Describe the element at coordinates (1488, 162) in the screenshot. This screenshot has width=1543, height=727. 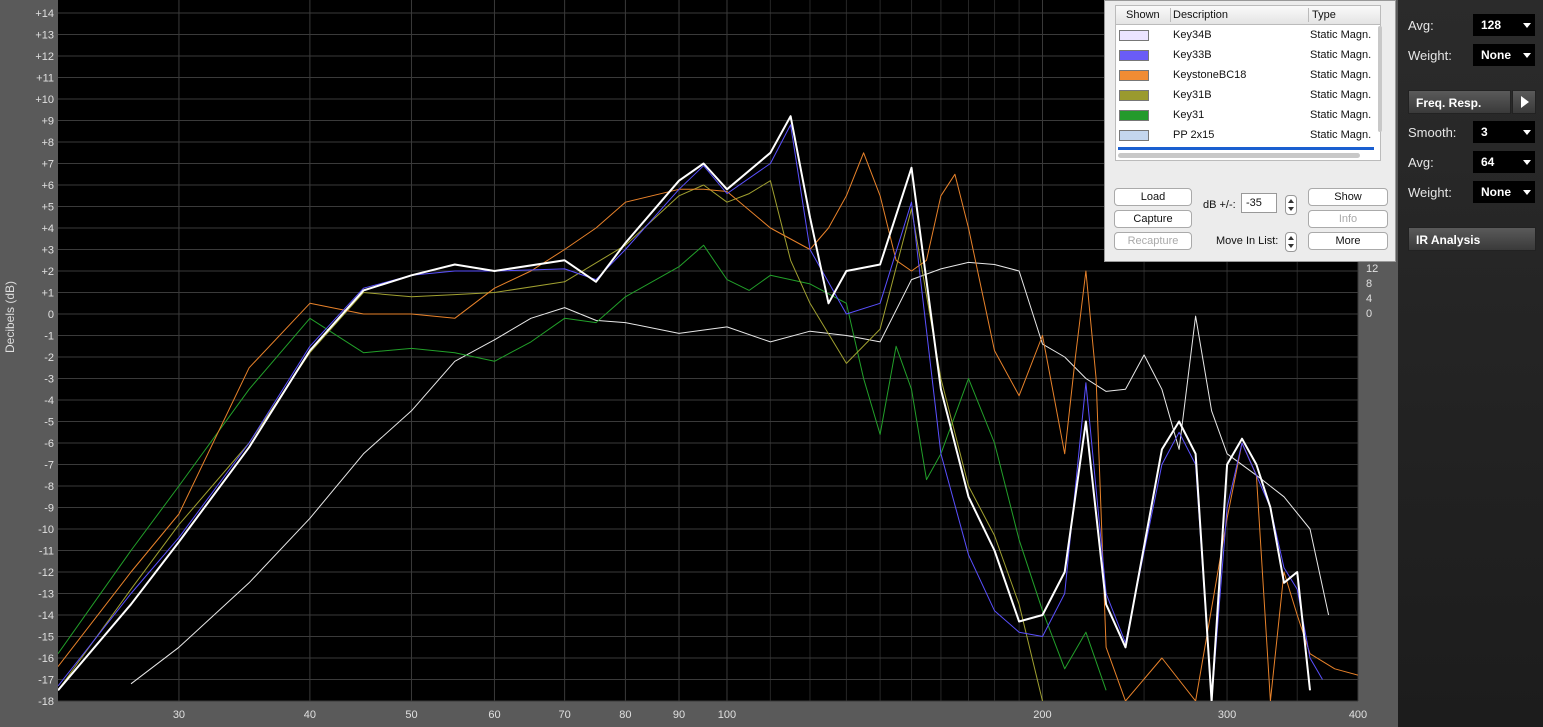
I see `avg-select-2-value: 64` at that location.